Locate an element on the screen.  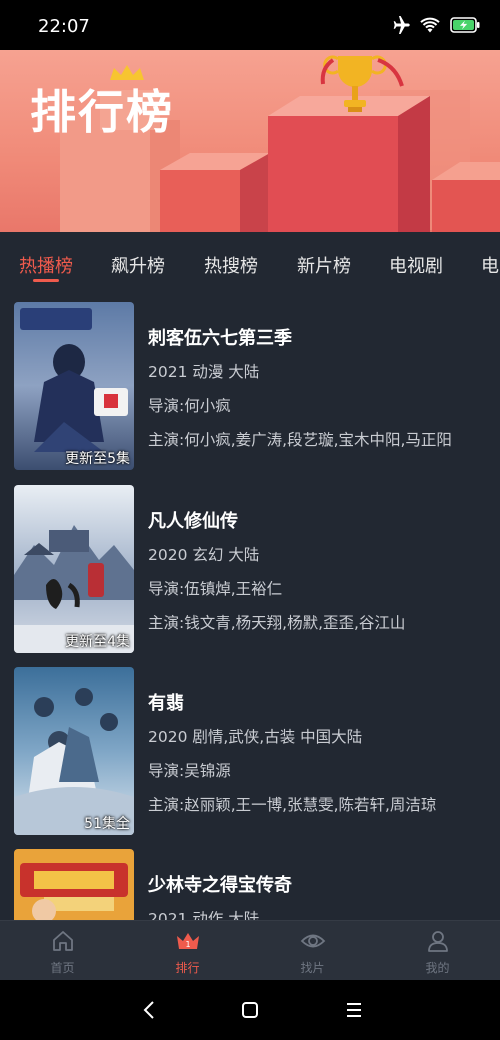
tab-hot-search: 热搜榜 is located at coordinates (231, 265).